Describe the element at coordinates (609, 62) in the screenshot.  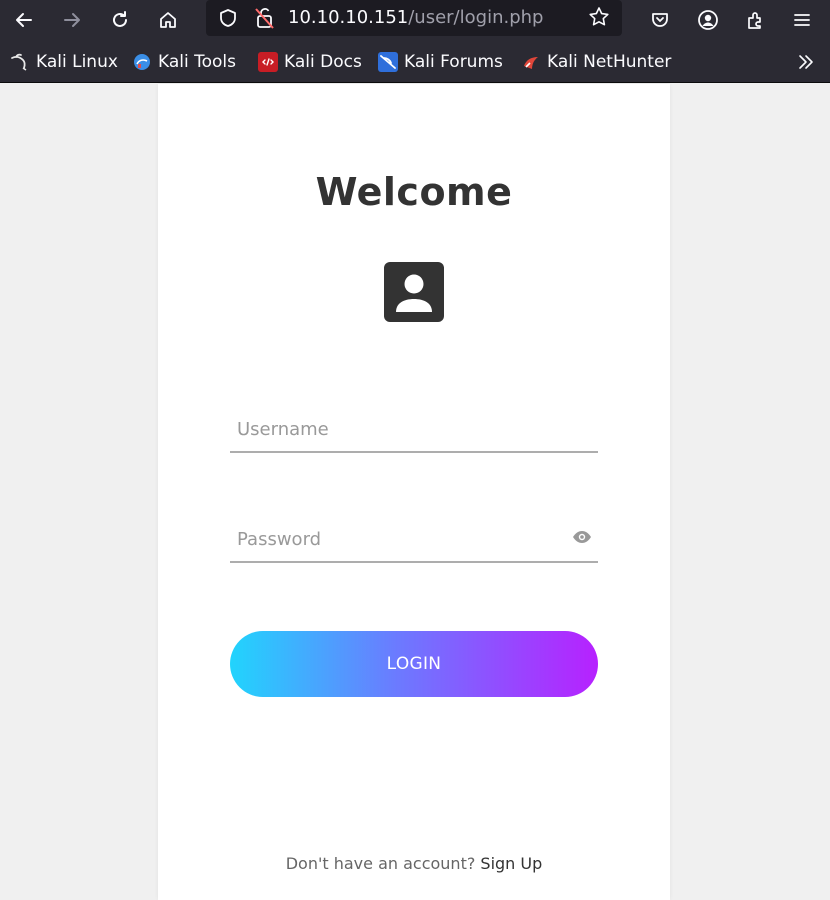
I see `bookmark-label: Kali NetHunter` at that location.